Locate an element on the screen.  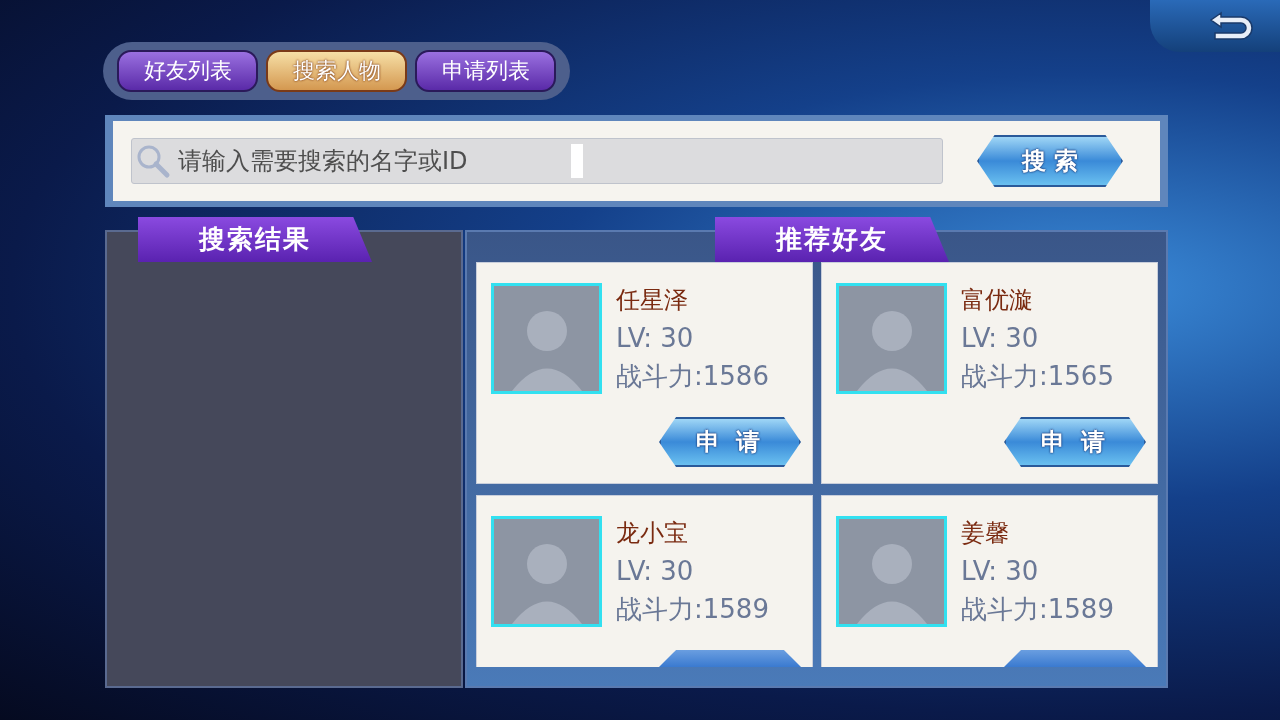
search-button: 搜 索 is located at coordinates (1050, 161).